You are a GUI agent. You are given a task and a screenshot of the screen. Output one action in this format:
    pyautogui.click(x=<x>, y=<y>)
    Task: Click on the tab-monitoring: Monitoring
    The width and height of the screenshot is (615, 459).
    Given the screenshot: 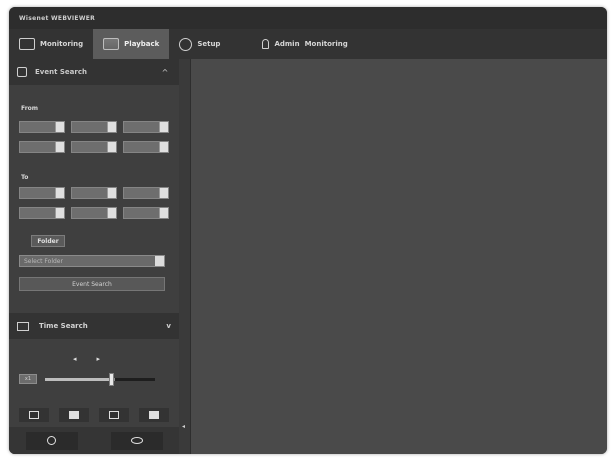 What is the action you would take?
    pyautogui.click(x=51, y=44)
    